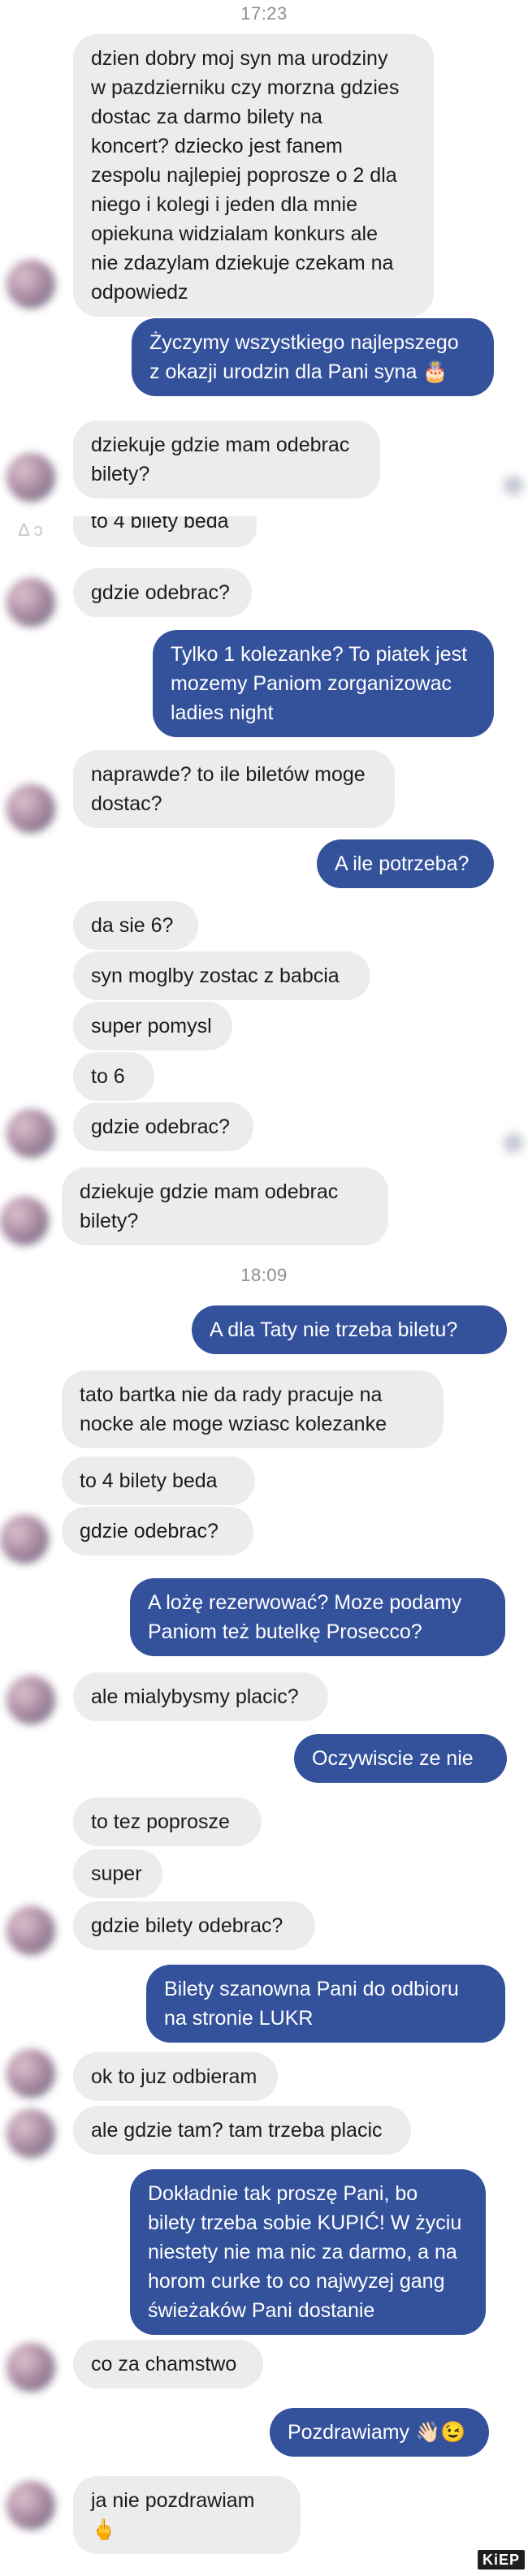 The height and width of the screenshot is (2576, 528). What do you see at coordinates (264, 1275) in the screenshot?
I see `timestamp: 18:09` at bounding box center [264, 1275].